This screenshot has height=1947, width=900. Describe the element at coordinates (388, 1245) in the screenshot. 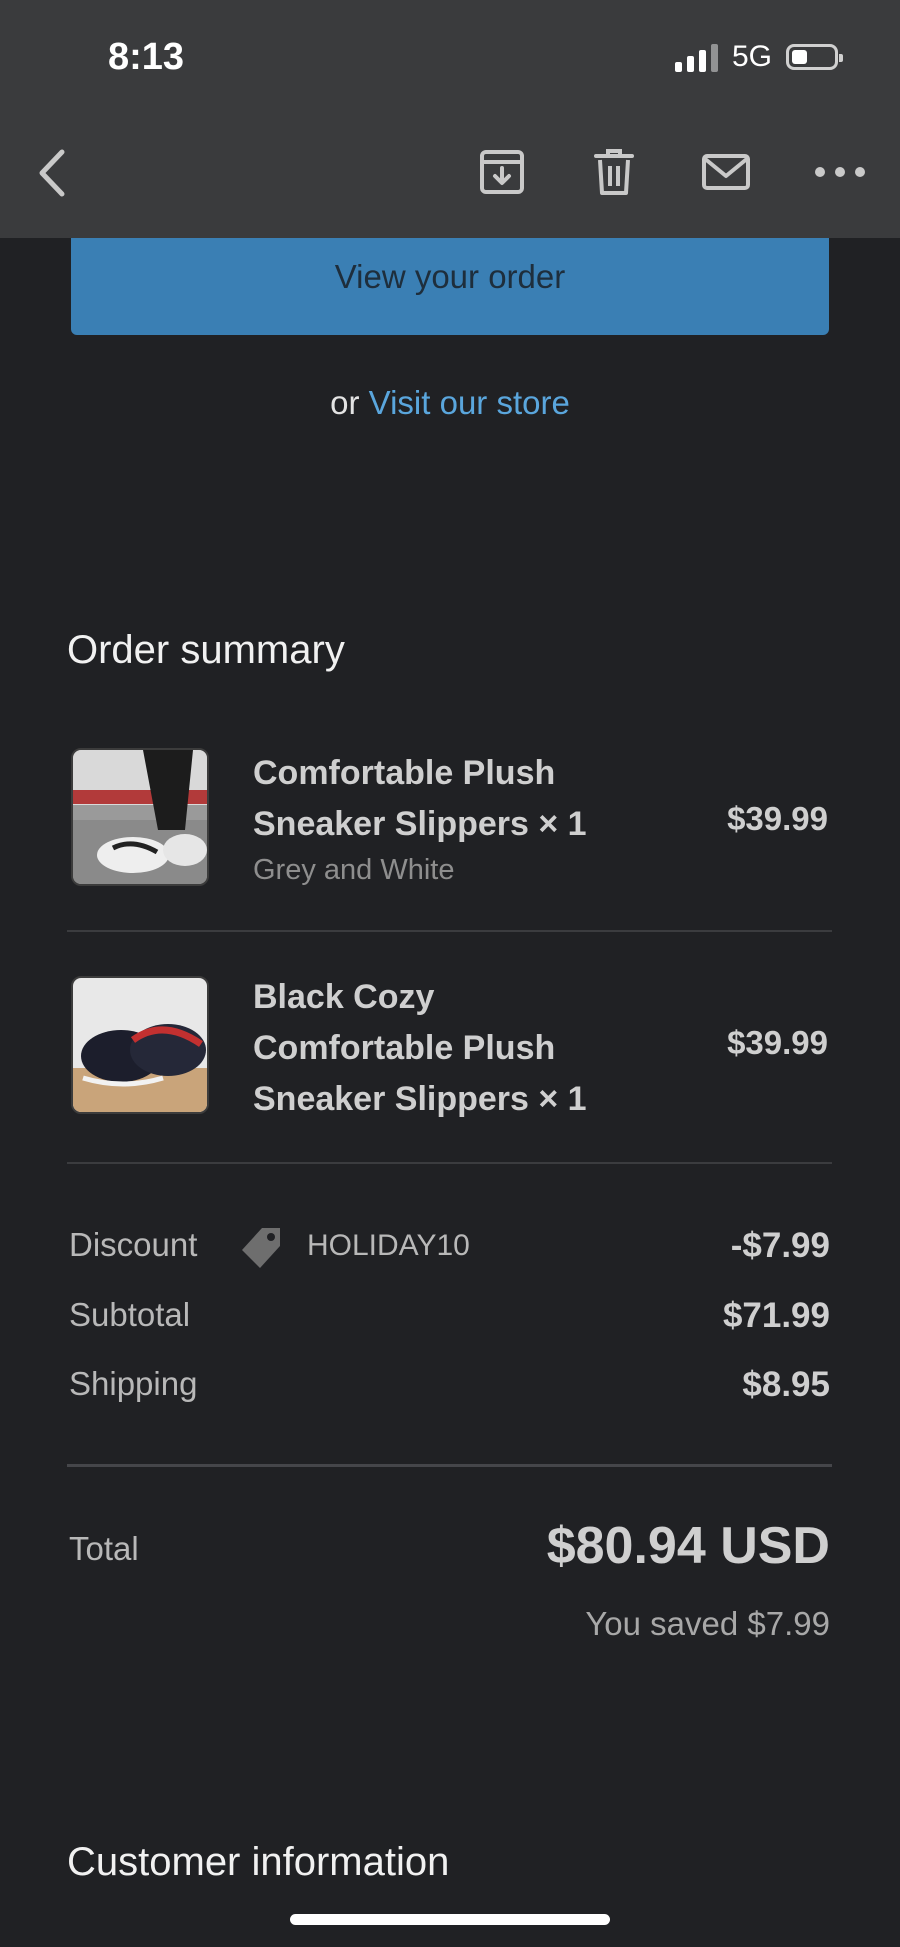

I see `discount-code: HOLIDAY10` at that location.